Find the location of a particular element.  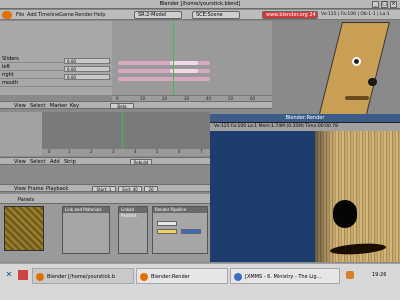

action-key-menu: Key is located at coordinates (74, 106).